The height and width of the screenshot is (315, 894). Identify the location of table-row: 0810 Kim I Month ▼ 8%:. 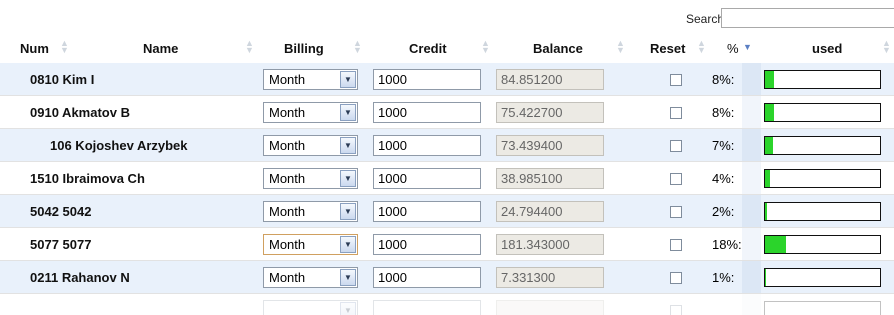
(447, 79).